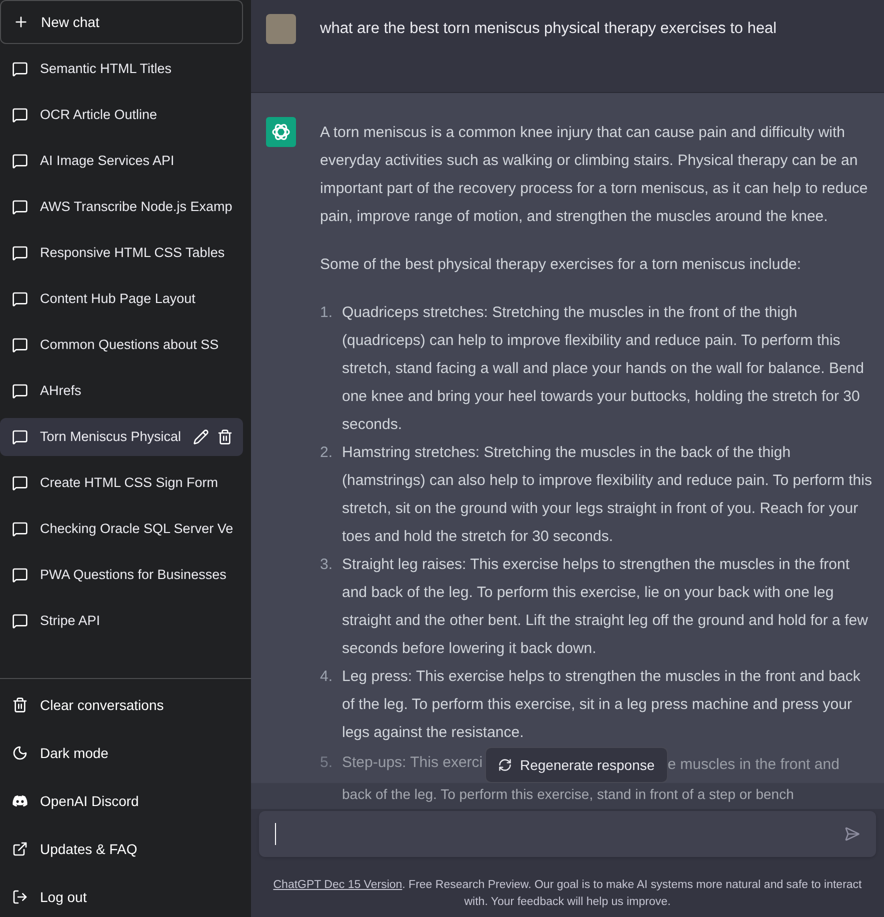 The width and height of the screenshot is (884, 917). Describe the element at coordinates (121, 22) in the screenshot. I see `new-chat-button: New chat` at that location.